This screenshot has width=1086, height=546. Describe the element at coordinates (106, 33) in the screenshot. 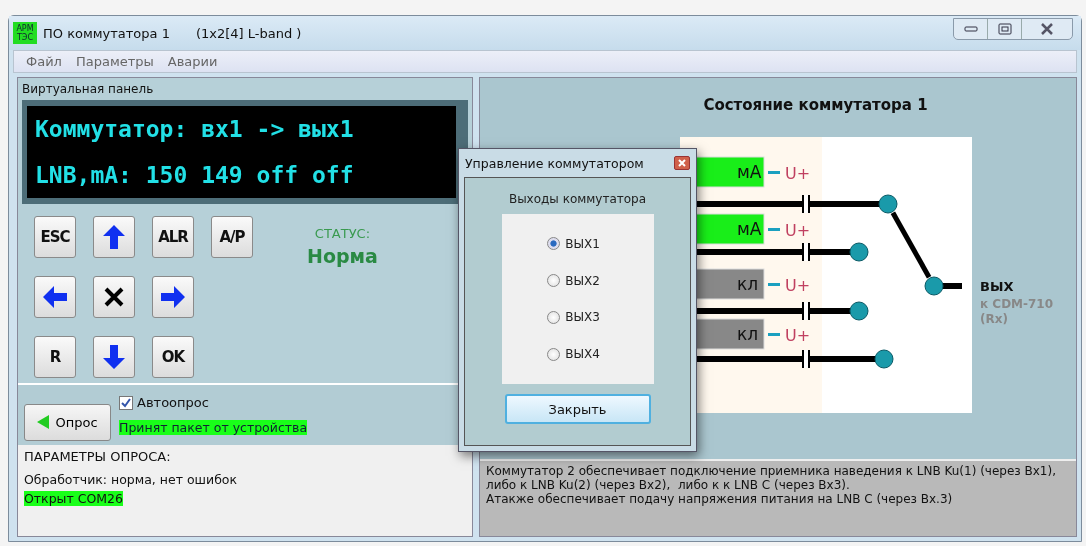

I see `window-title: ПО коммутатора 1` at that location.